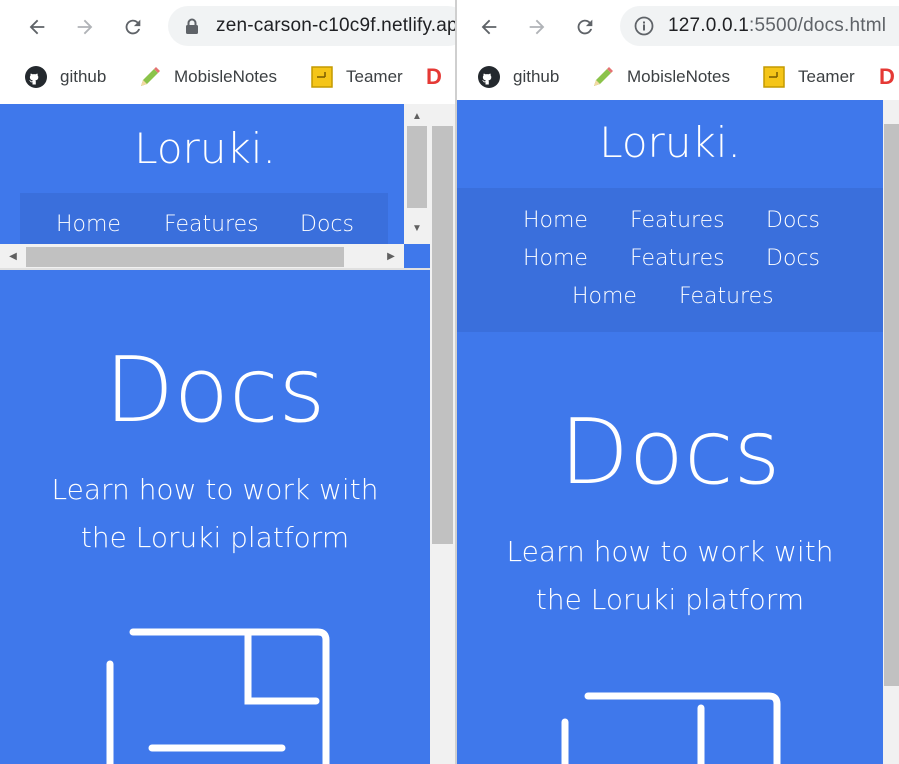 The width and height of the screenshot is (899, 764). I want to click on address-bar: zen-carson-c10c9f.netlify.app, so click(311, 26).